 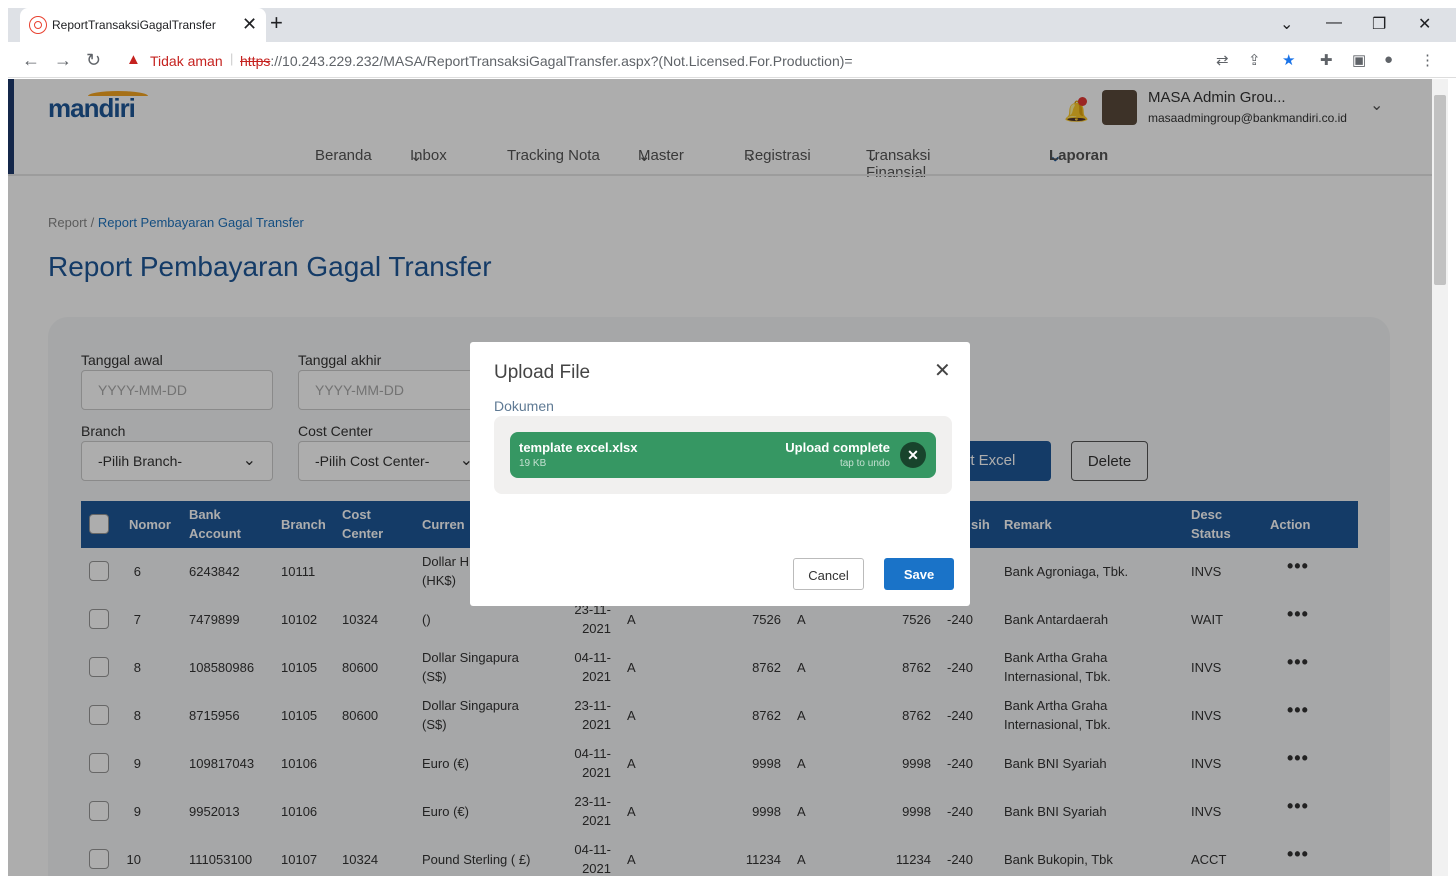 I want to click on forward-icon: →, so click(x=63, y=60).